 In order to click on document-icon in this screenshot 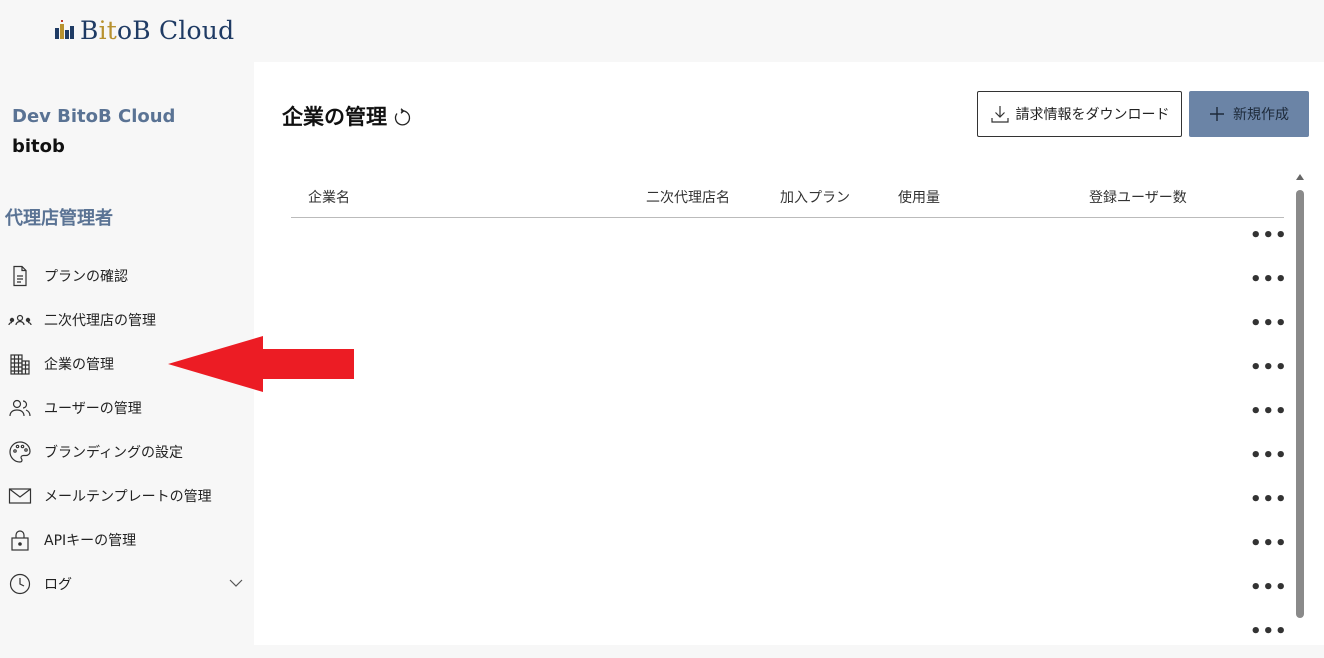, I will do `click(20, 276)`.